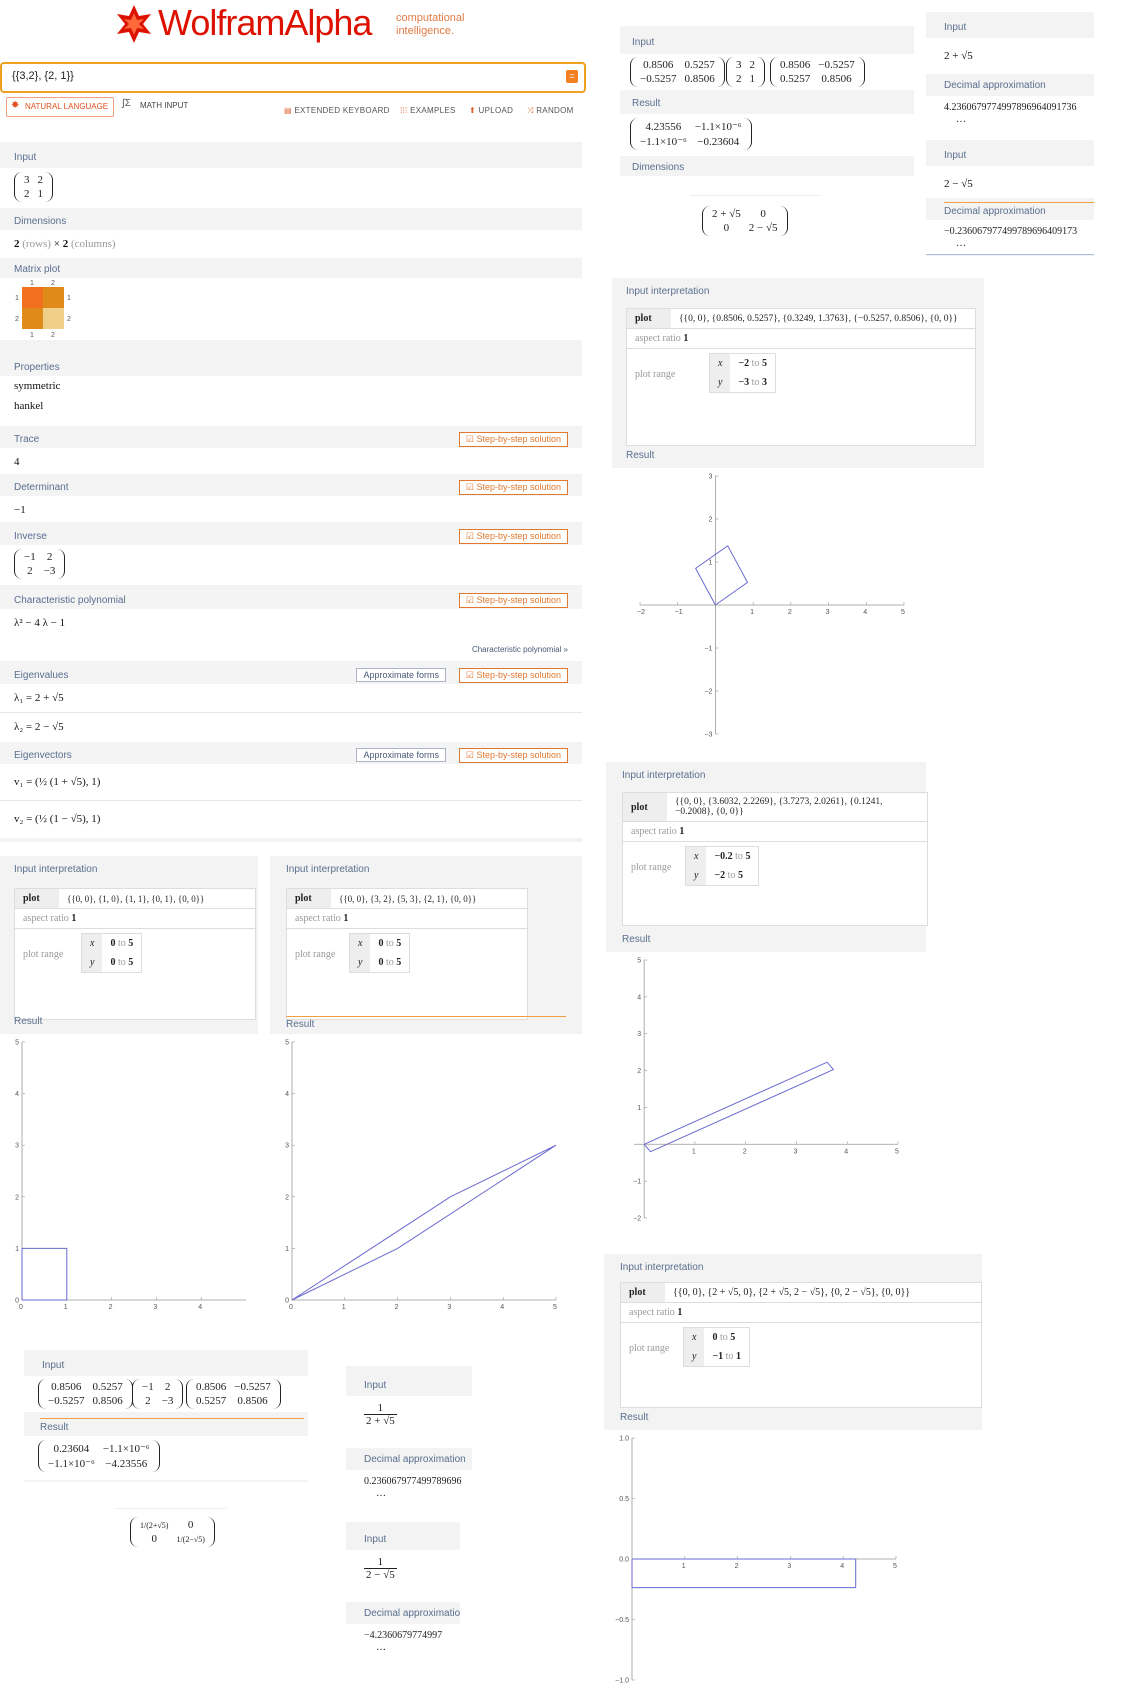 The width and height of the screenshot is (1134, 1706). Describe the element at coordinates (15, 105) in the screenshot. I see `natural-language-icon: ✸` at that location.